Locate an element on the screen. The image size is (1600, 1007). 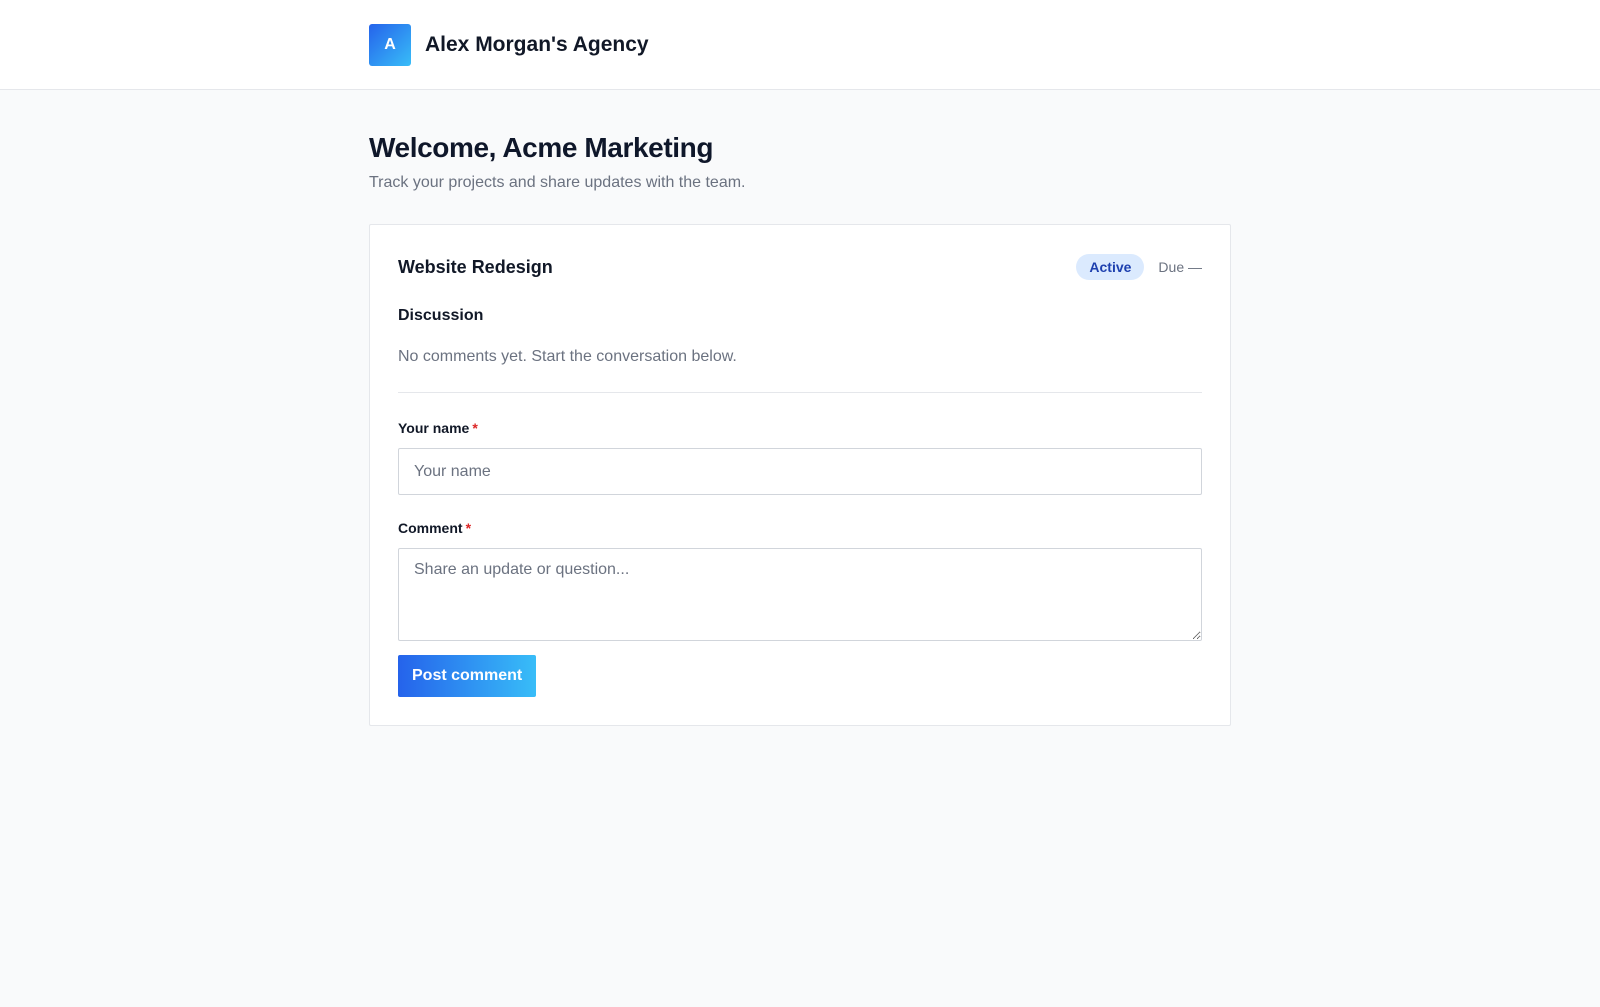
page-title: Welcome, Acme Marketing is located at coordinates (541, 147).